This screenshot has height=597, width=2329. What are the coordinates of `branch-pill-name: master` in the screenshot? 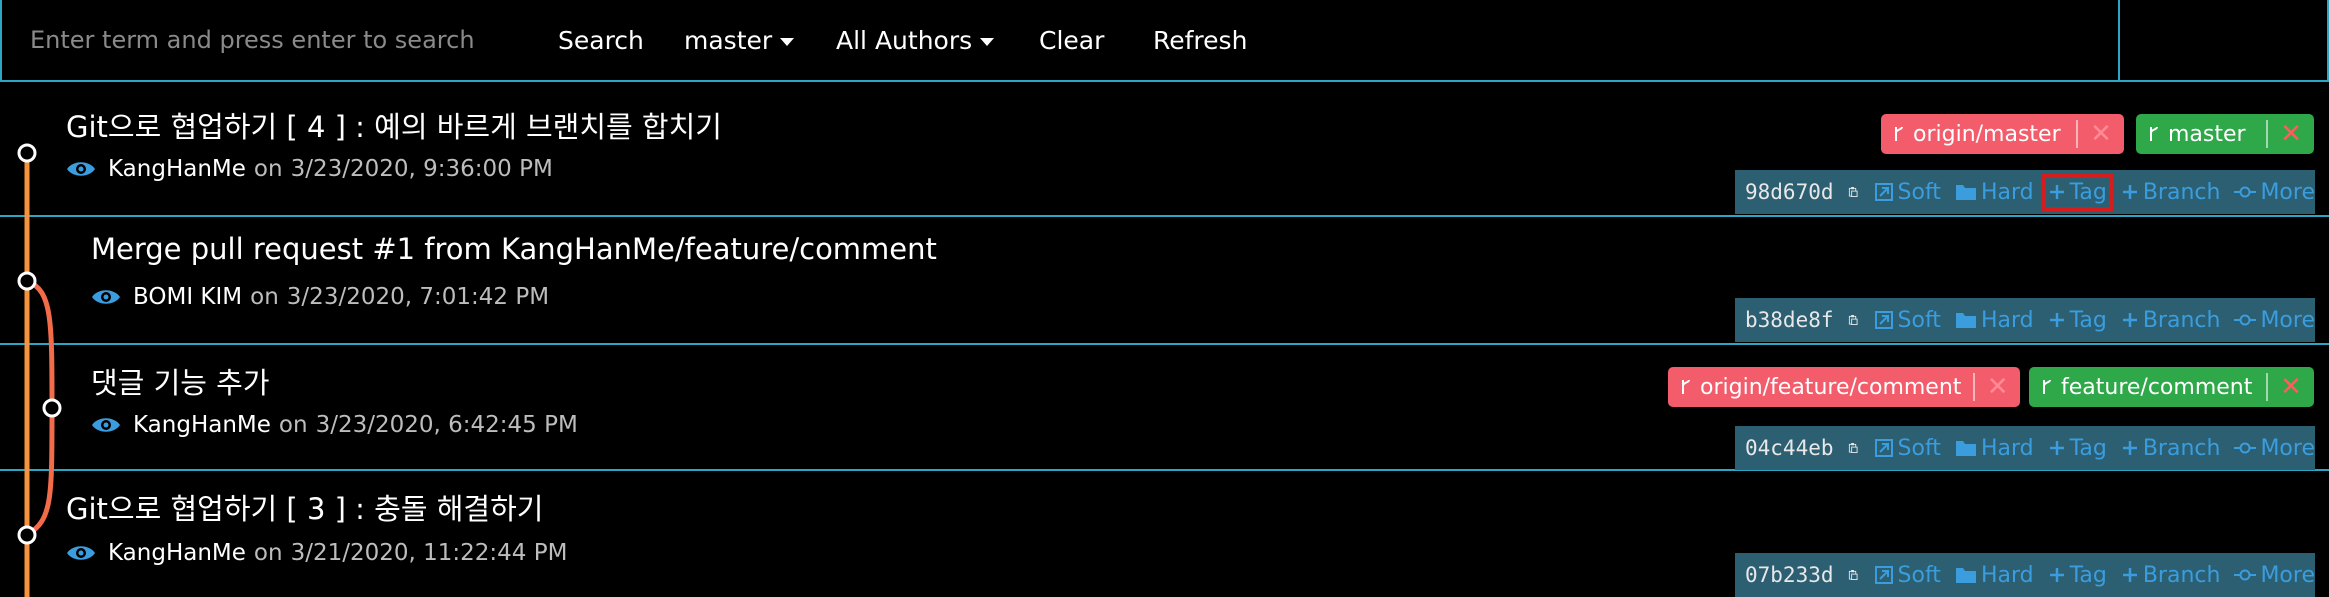 It's located at (2201, 134).